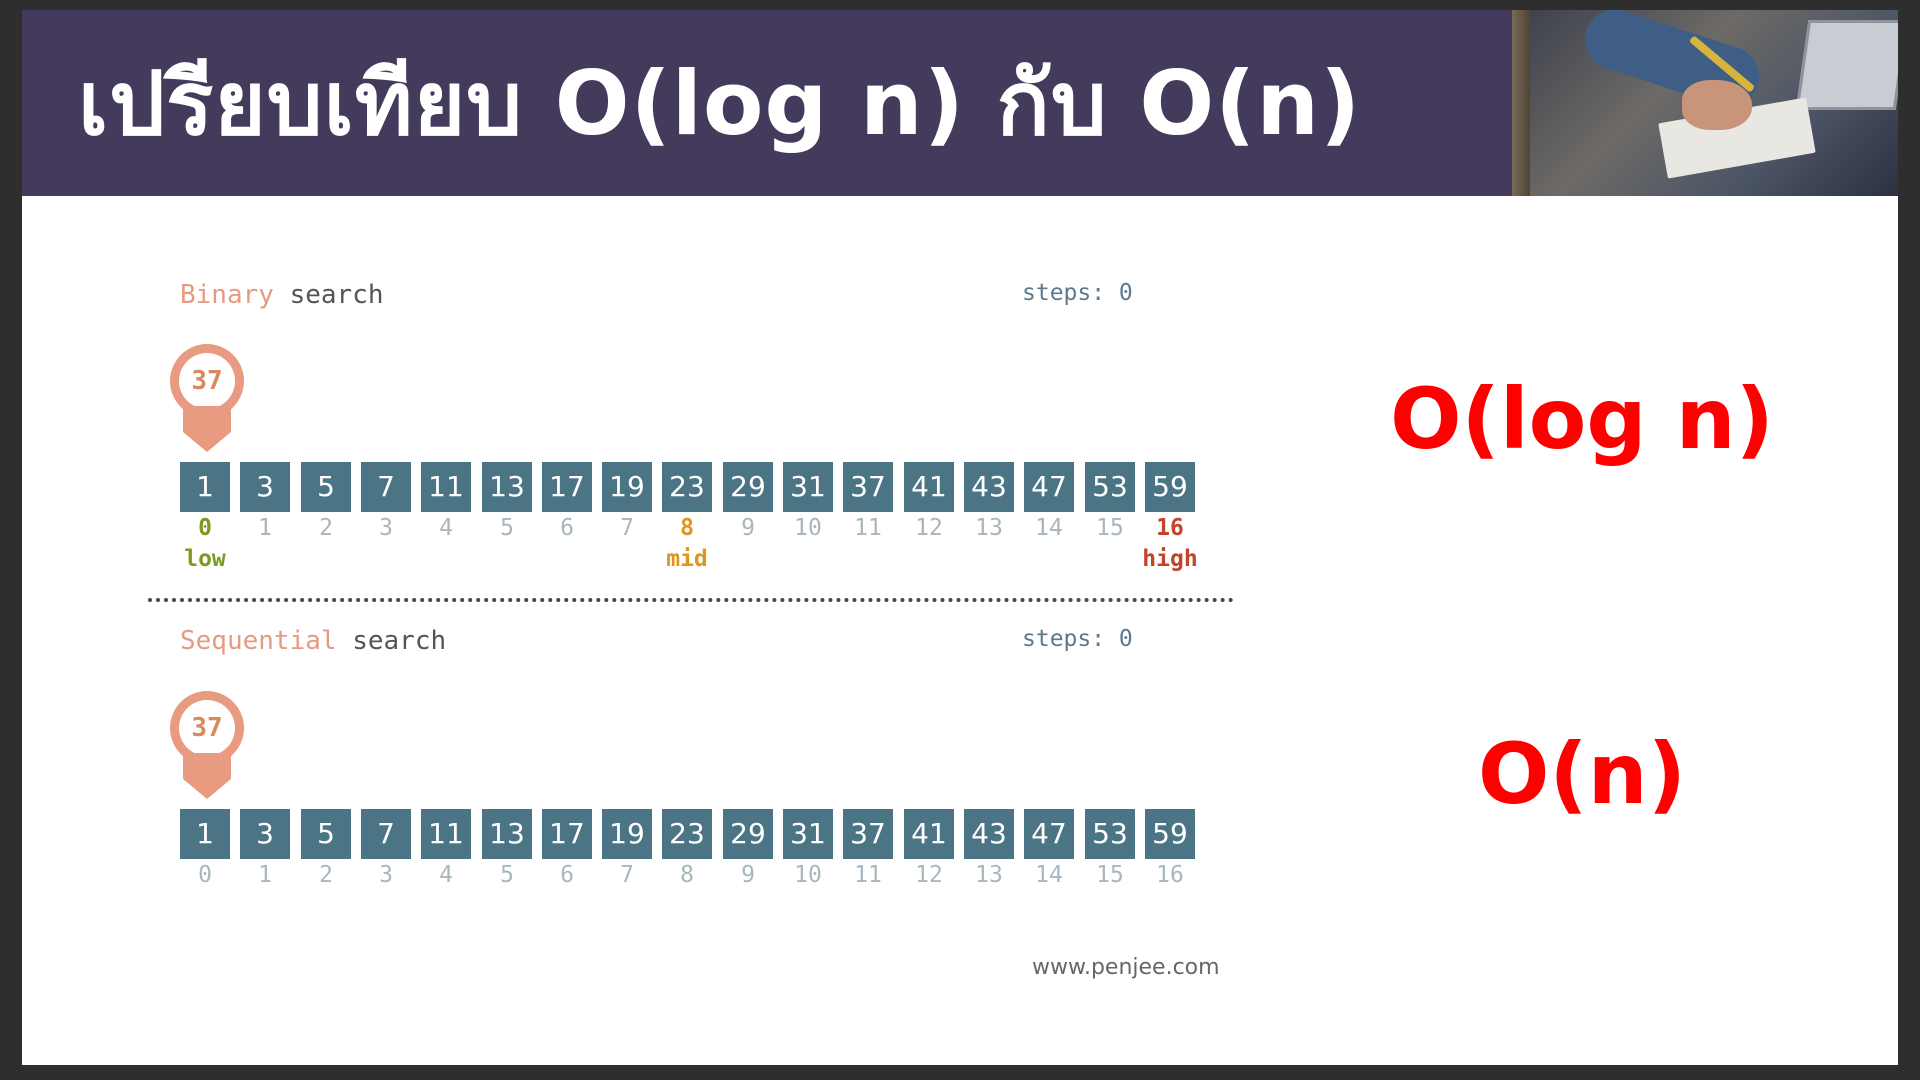 The image size is (1920, 1080). I want to click on binary-index: 6, so click(567, 528).